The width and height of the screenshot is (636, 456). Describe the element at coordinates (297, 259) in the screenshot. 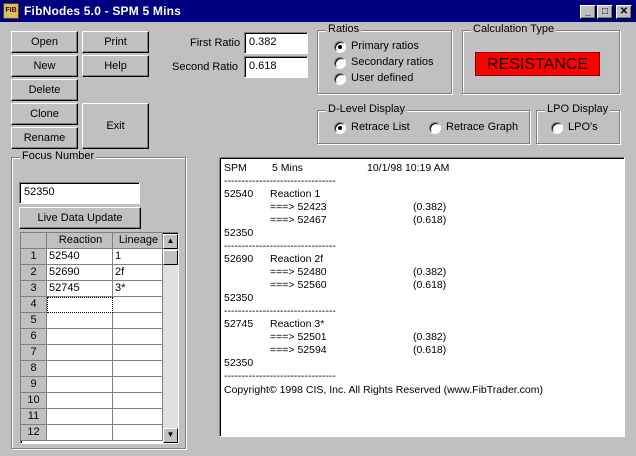

I see `reaction-label: Reaction 2f` at that location.